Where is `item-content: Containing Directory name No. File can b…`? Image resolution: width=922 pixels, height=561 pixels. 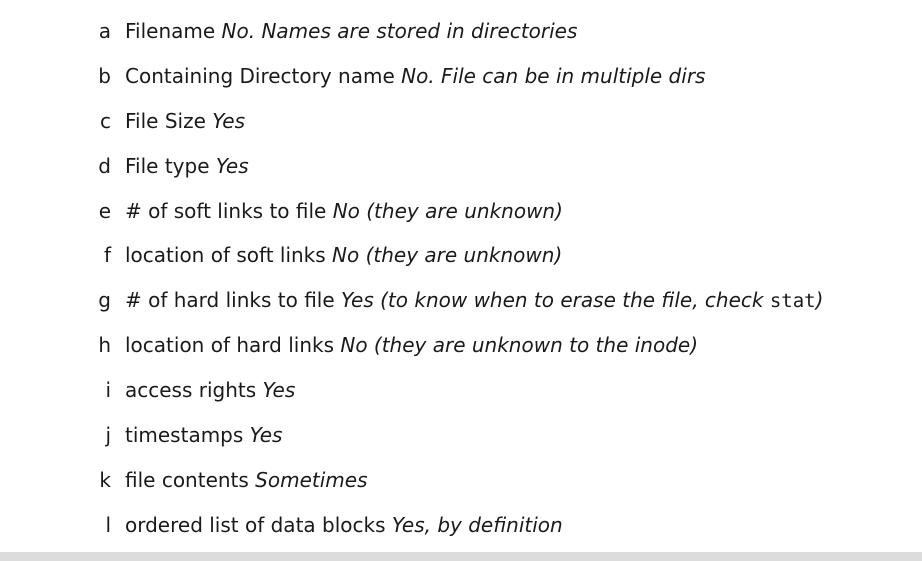
item-content: Containing Directory name No. File can b… is located at coordinates (415, 76).